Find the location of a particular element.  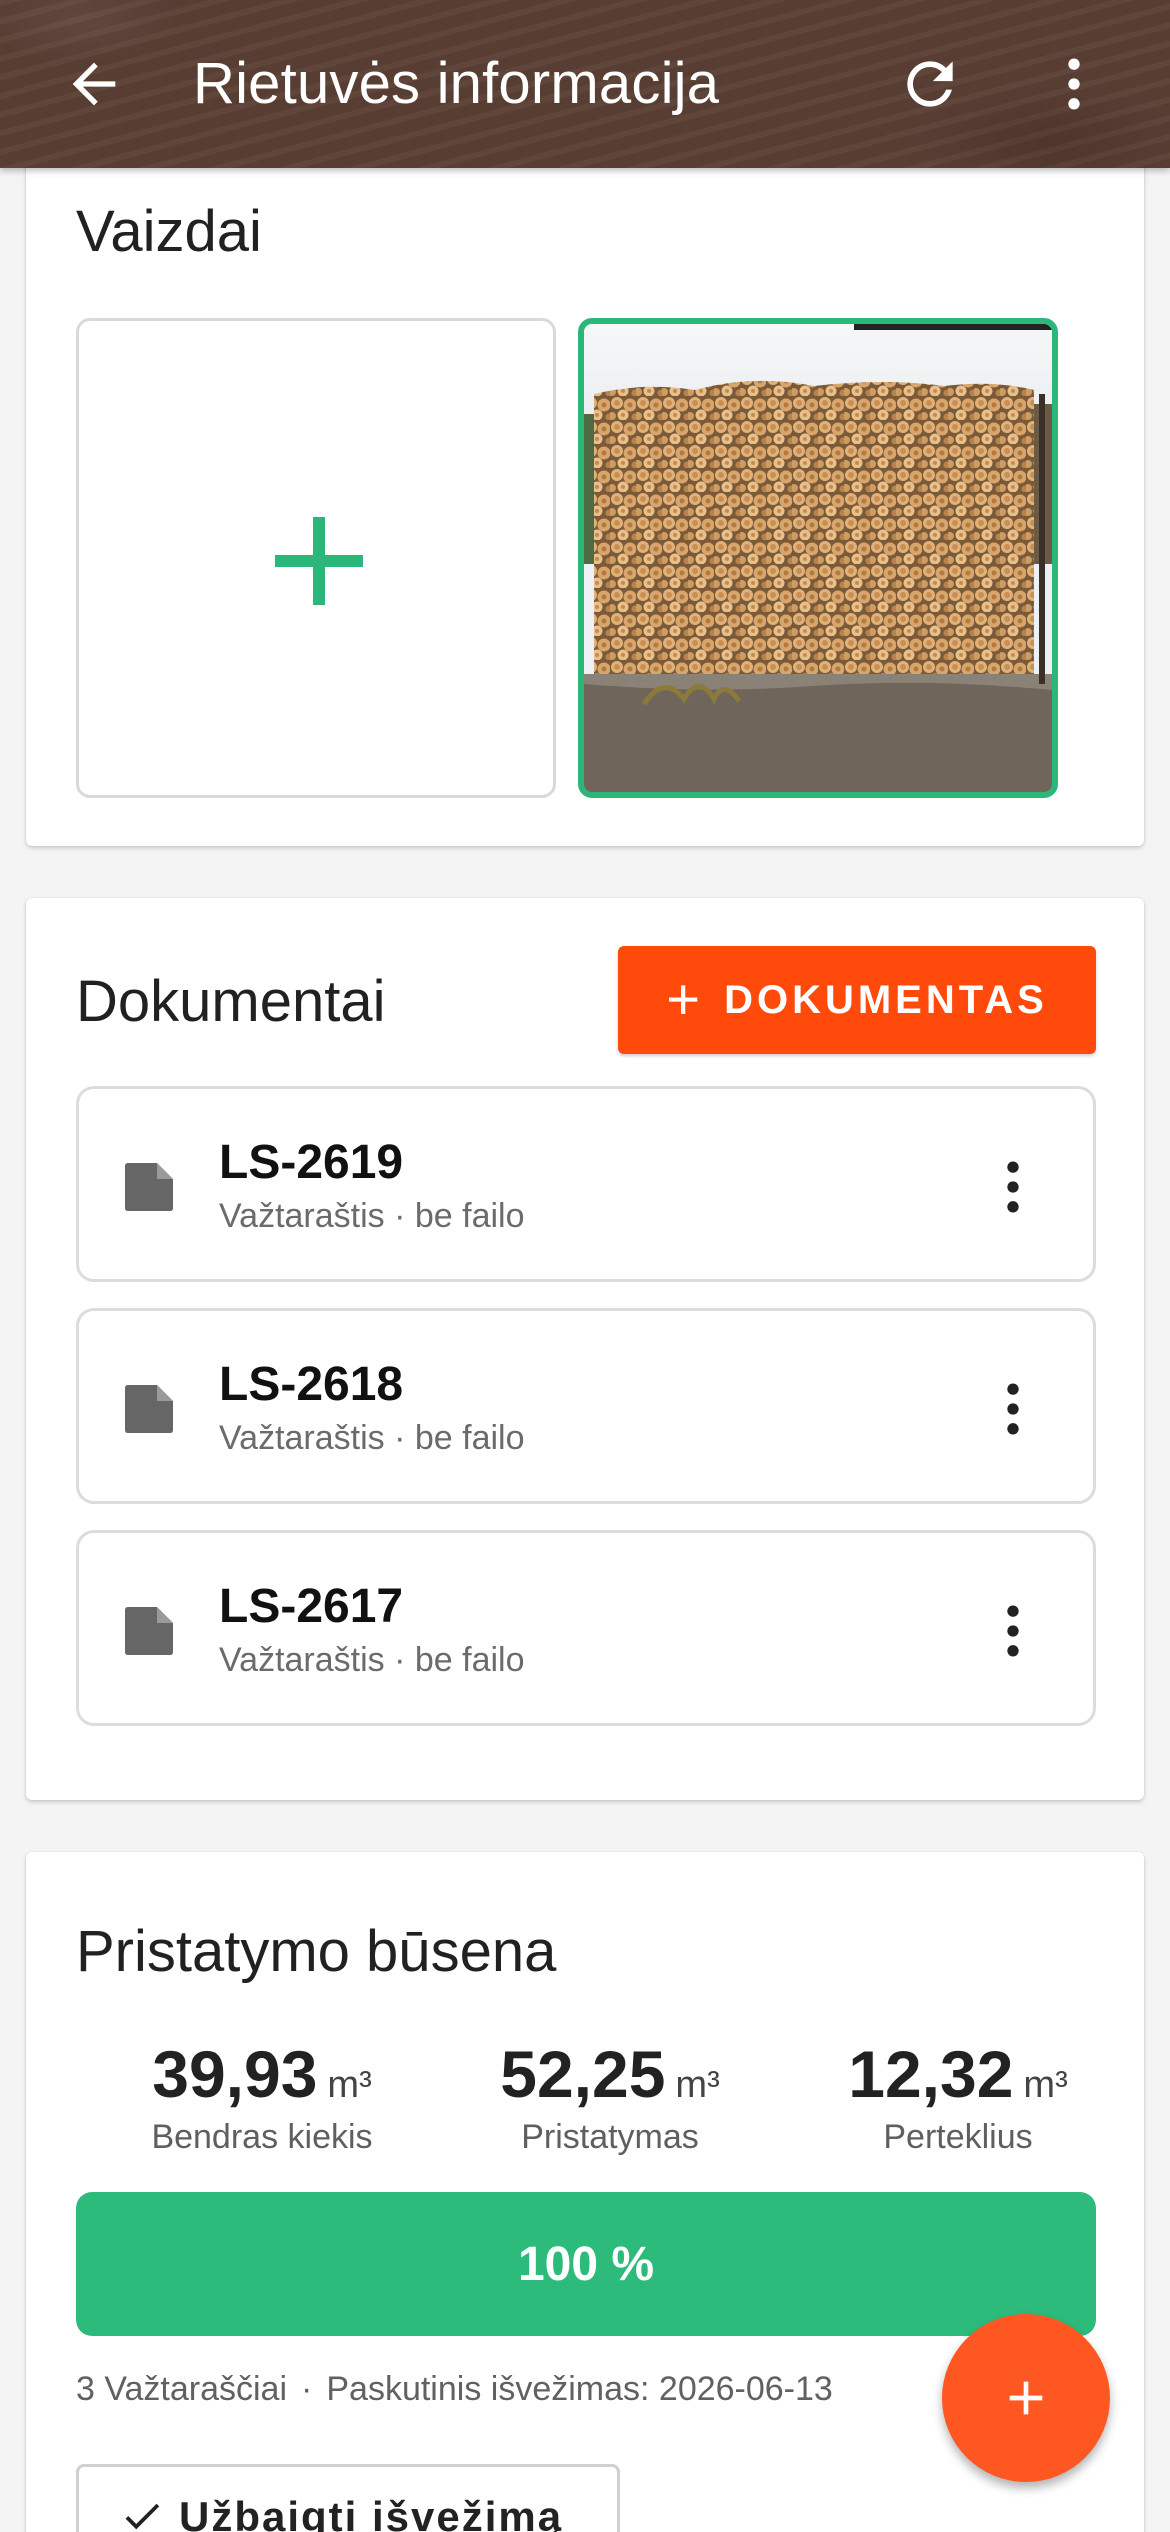

document-item: LS-2617 Važtaraštis · be failo is located at coordinates (586, 1628).